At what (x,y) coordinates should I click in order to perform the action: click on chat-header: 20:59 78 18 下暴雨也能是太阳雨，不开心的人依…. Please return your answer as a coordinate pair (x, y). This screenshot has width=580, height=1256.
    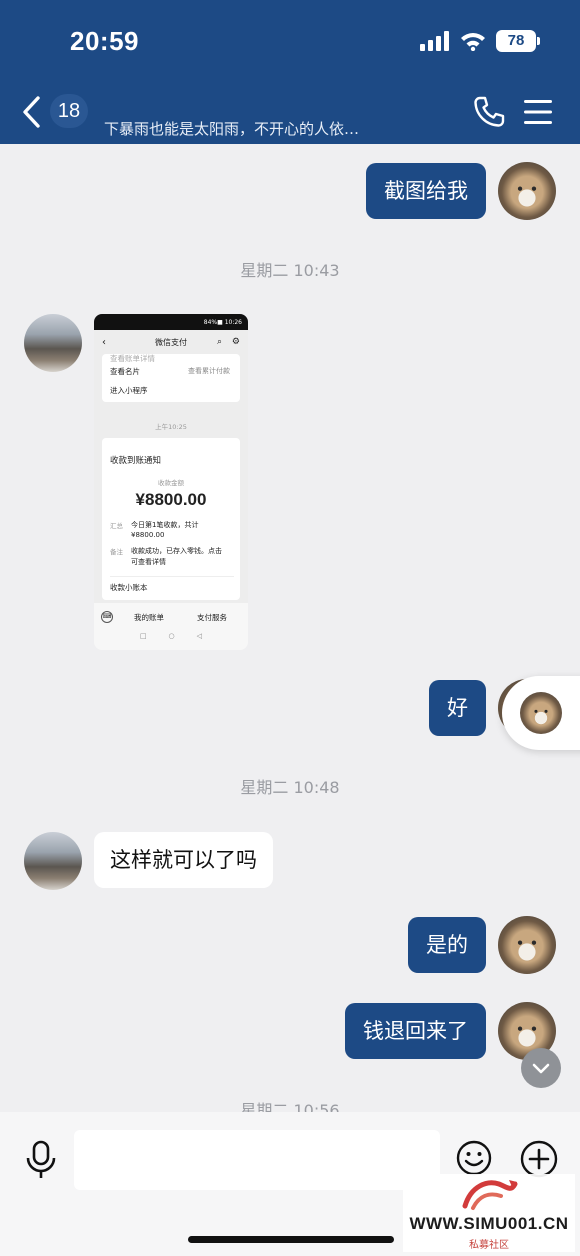
    Looking at the image, I should click on (290, 72).